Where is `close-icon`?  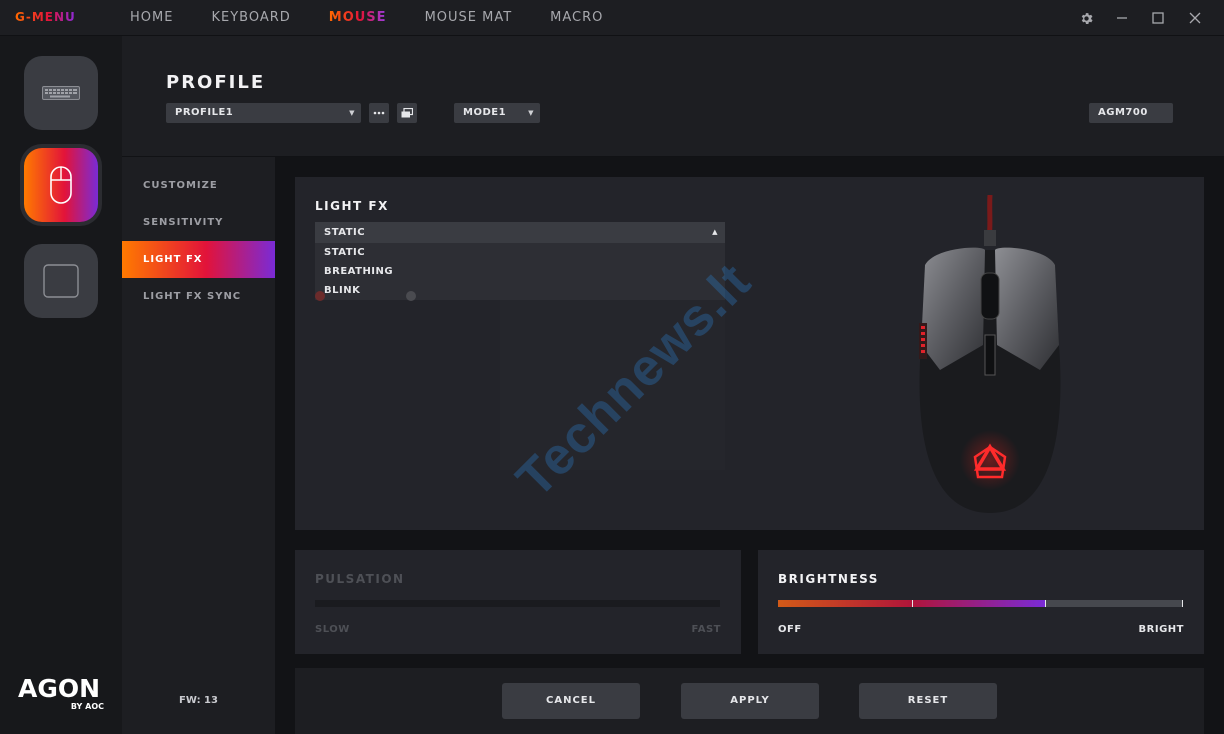
close-icon is located at coordinates (1195, 18).